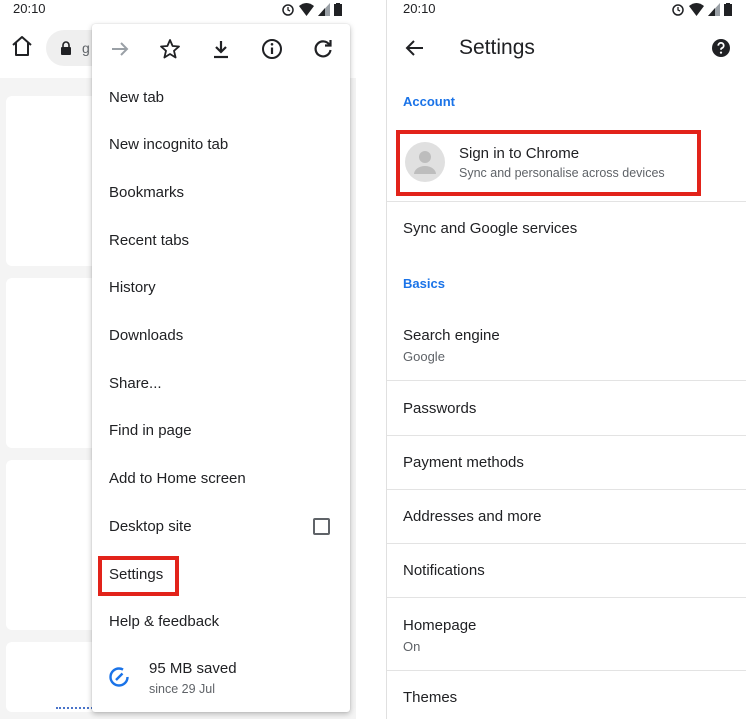 Image resolution: width=746 pixels, height=719 pixels. What do you see at coordinates (566, 634) in the screenshot?
I see `settings-row-homepage: Homepage On` at bounding box center [566, 634].